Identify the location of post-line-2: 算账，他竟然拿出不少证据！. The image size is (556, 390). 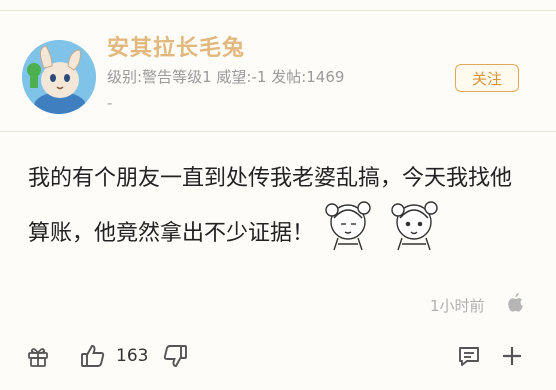
(171, 233).